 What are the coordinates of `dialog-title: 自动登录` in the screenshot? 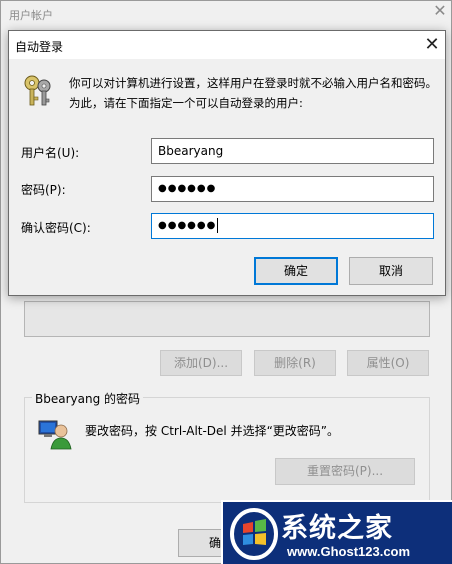 It's located at (39, 47).